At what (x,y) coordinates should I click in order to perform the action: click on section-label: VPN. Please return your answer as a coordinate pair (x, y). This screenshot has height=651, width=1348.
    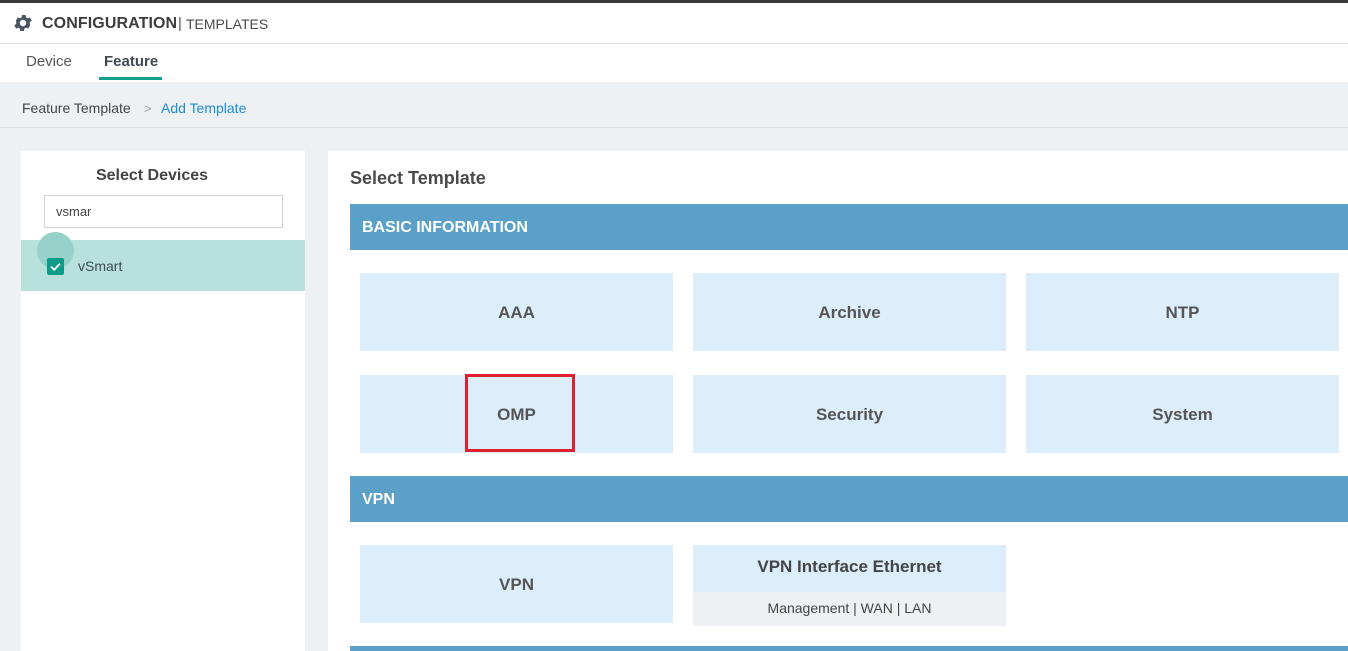
    Looking at the image, I should click on (378, 499).